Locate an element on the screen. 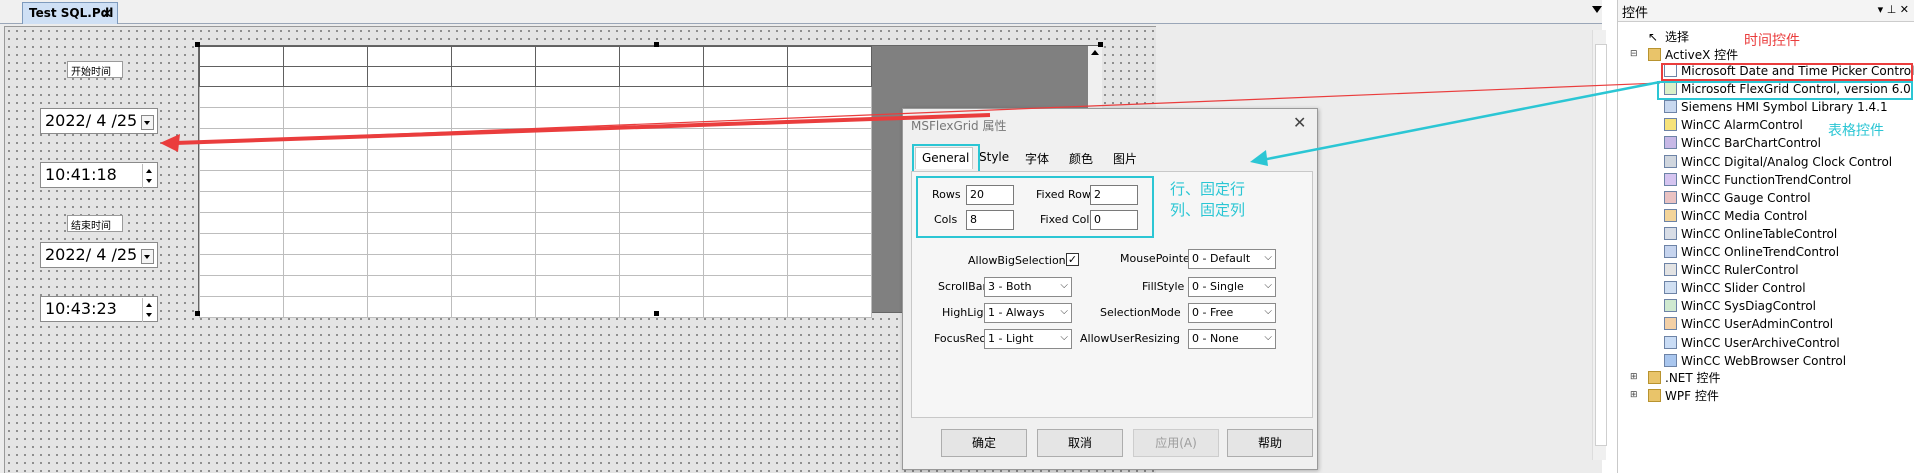 The image size is (1914, 473). annotation-arrows is located at coordinates (910, 123).